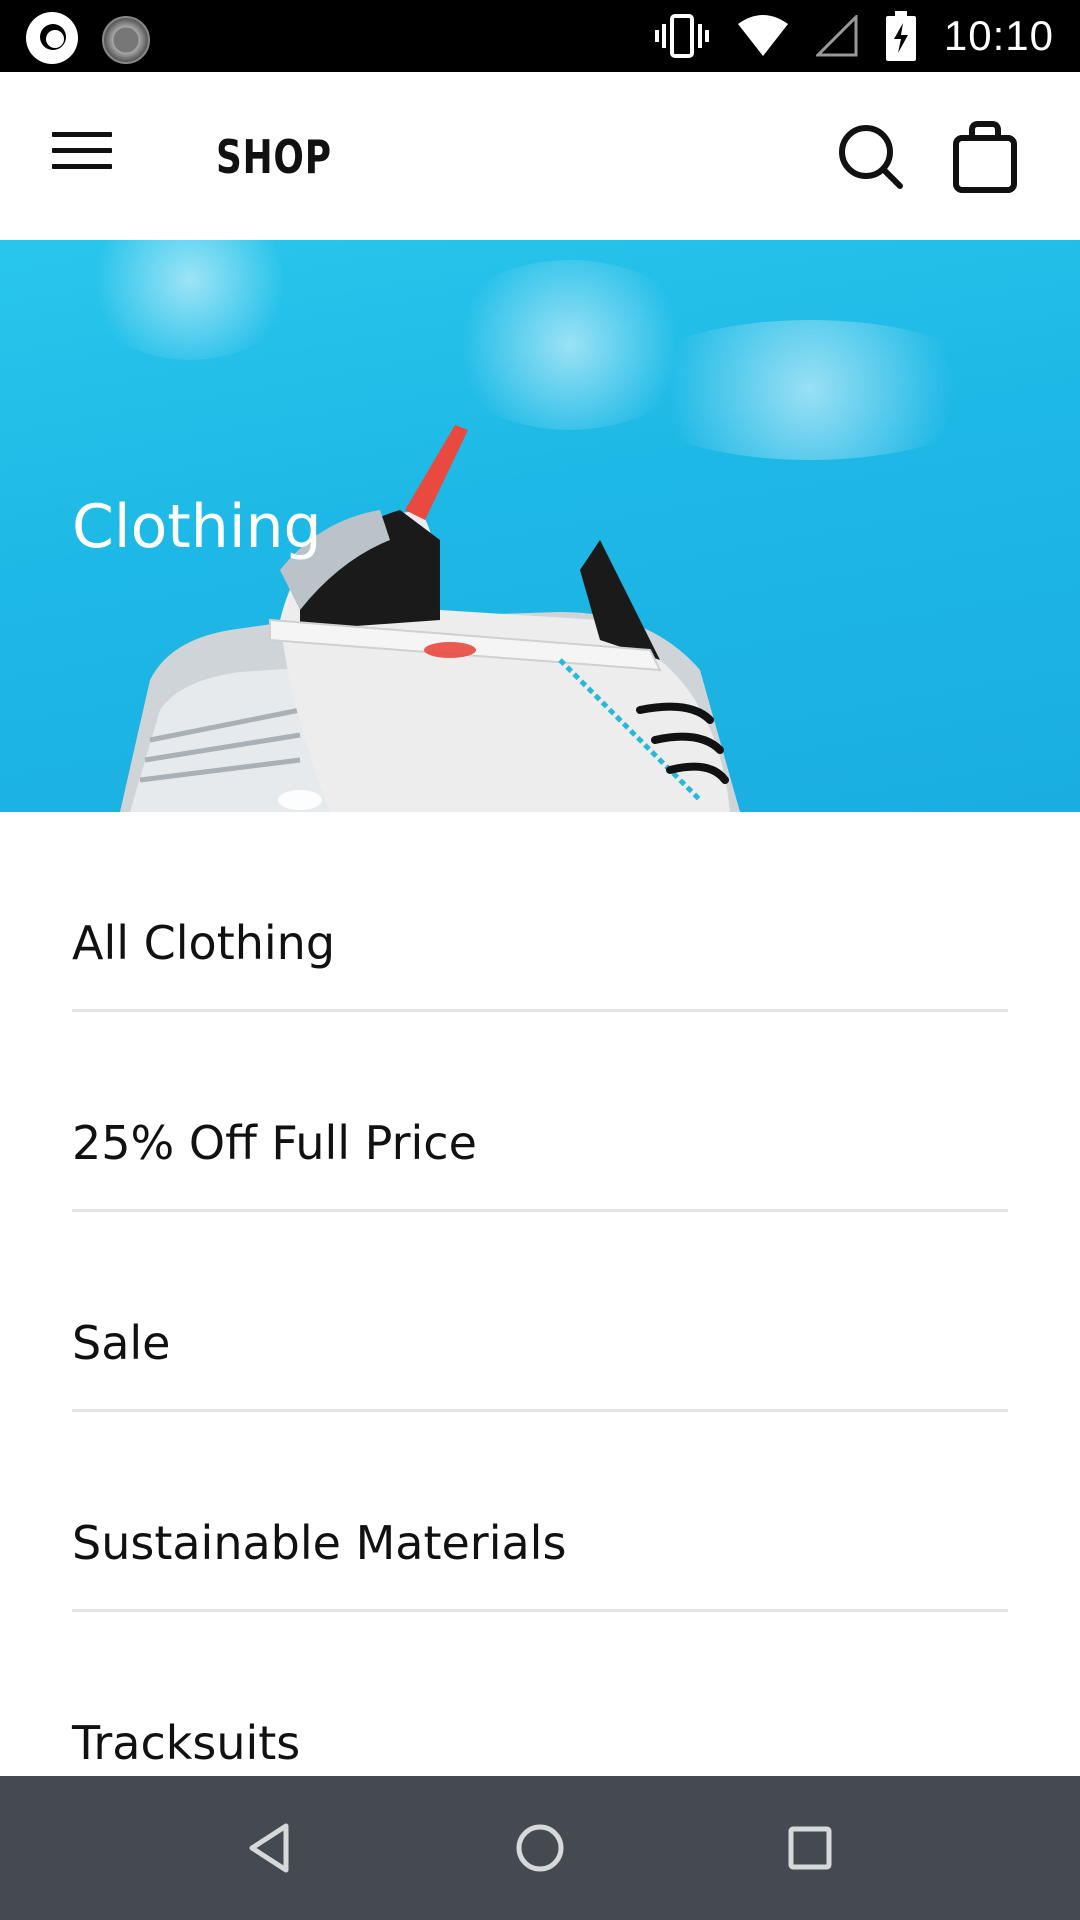 The height and width of the screenshot is (1920, 1080). Describe the element at coordinates (682, 36) in the screenshot. I see `vibrate-icon` at that location.